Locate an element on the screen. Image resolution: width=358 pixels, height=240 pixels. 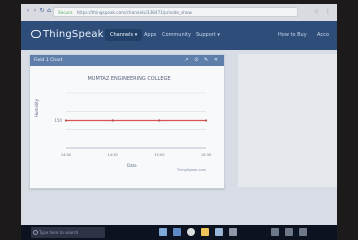
battery-icon is located at coordinates (303, 232).